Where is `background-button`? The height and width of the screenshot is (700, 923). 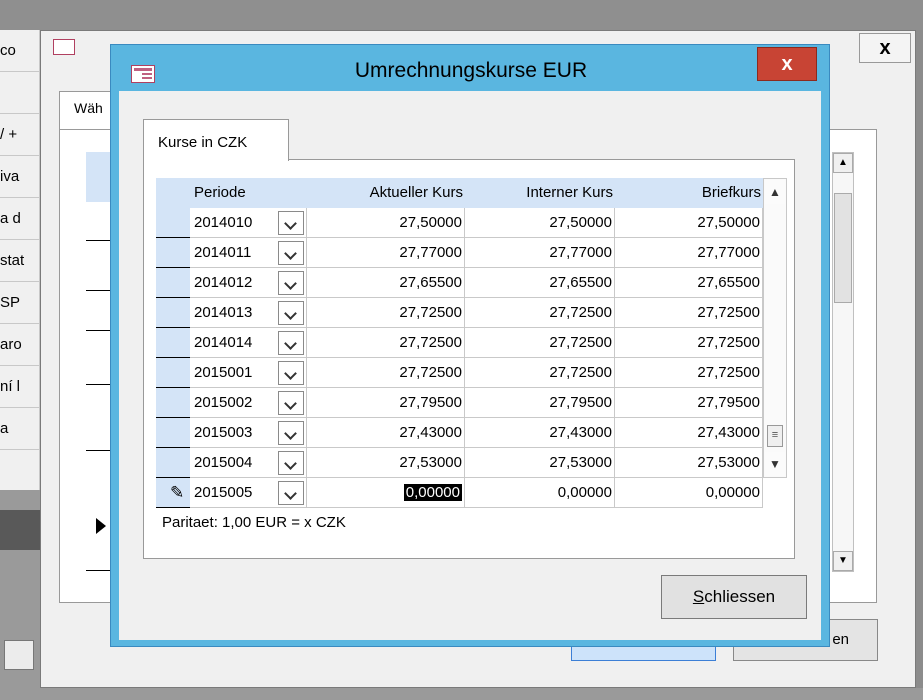 background-button is located at coordinates (19, 655).